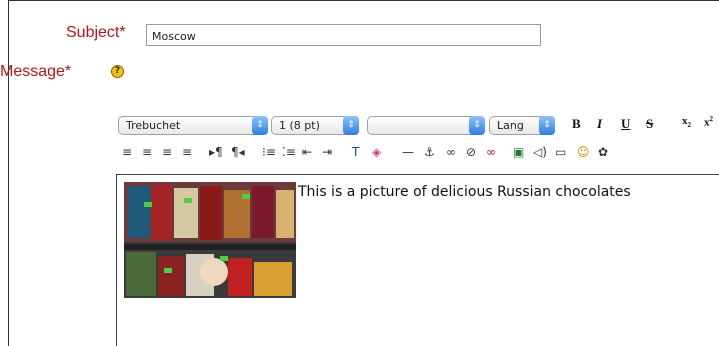  What do you see at coordinates (117, 71) in the screenshot?
I see `help-icon: ?` at bounding box center [117, 71].